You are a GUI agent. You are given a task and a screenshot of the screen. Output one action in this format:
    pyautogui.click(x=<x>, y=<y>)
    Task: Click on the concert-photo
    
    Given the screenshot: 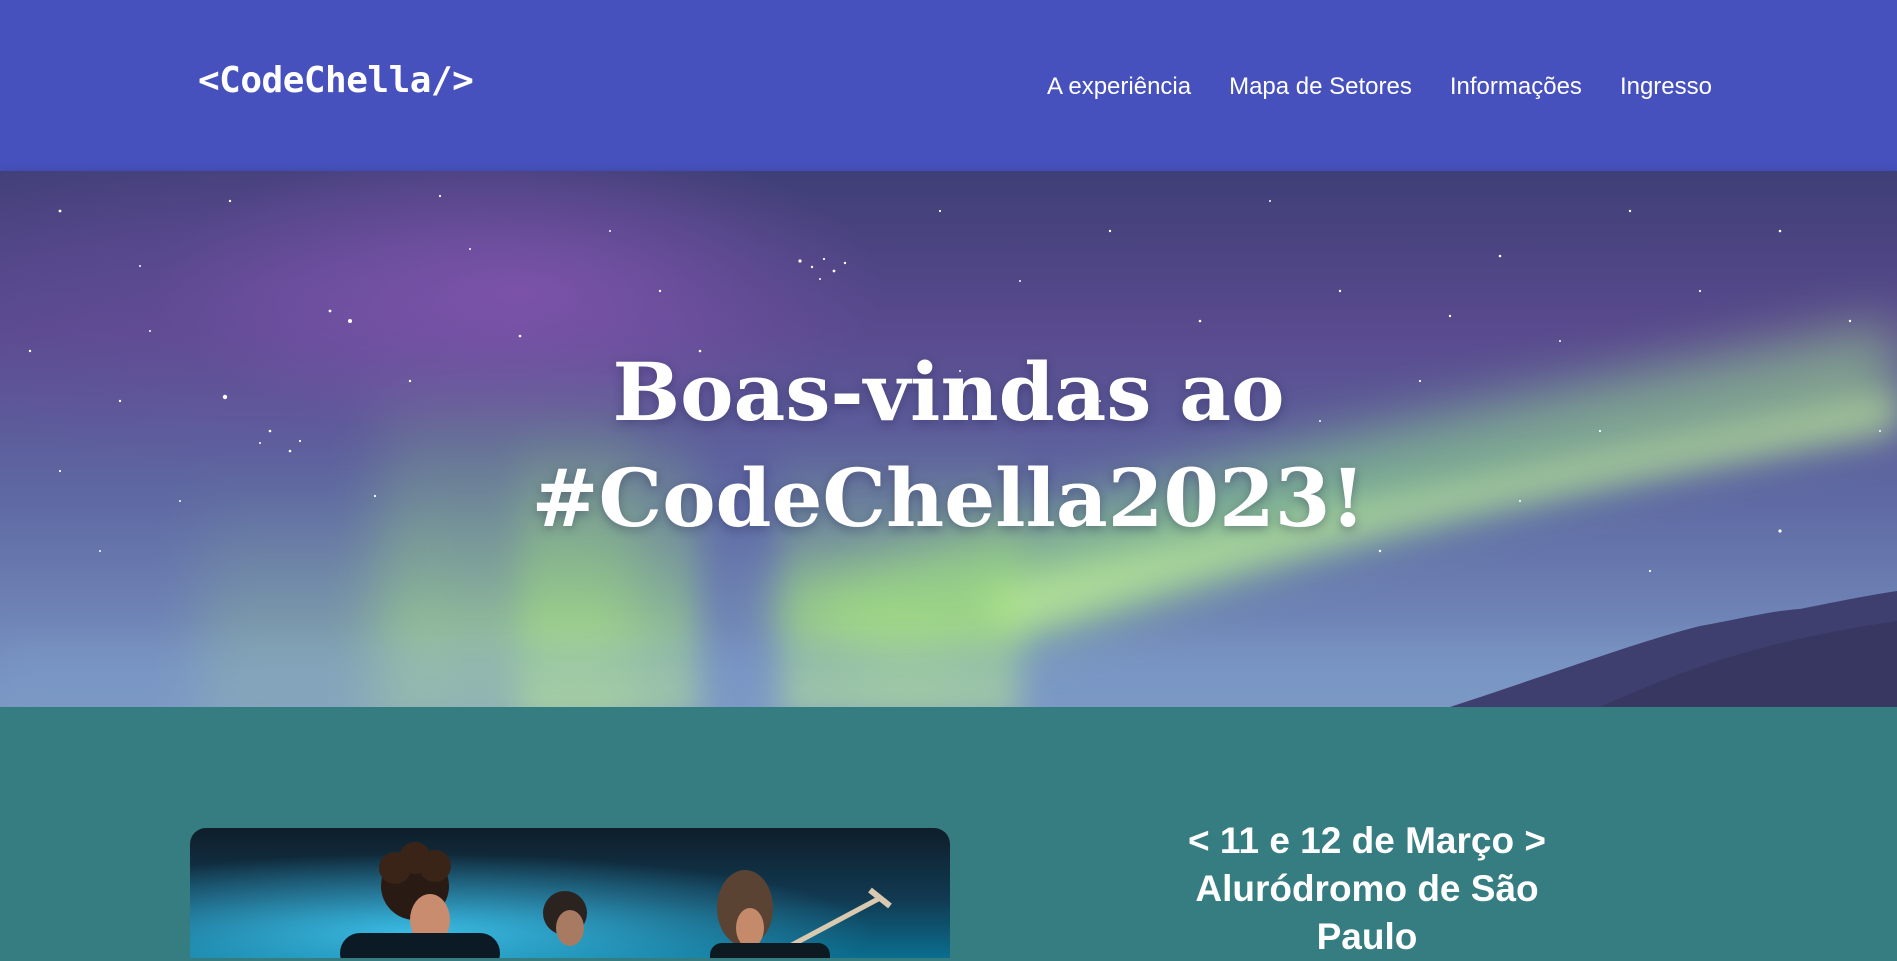 What is the action you would take?
    pyautogui.click(x=570, y=893)
    